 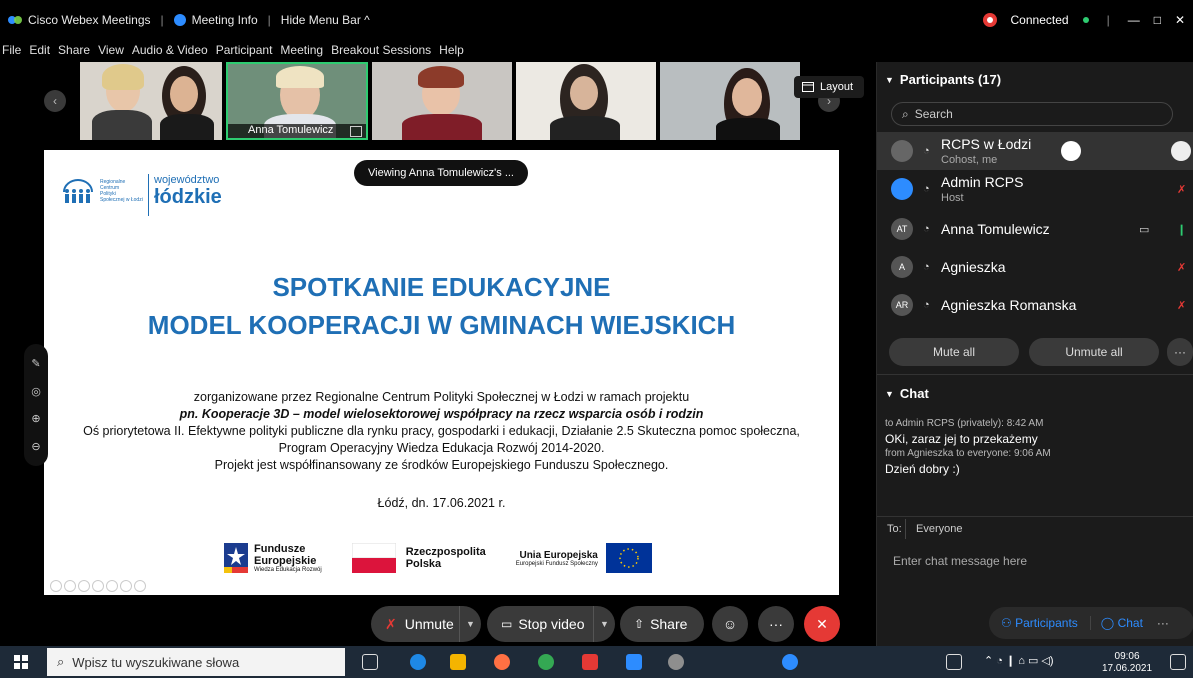 I want to click on participant-row: A ◔ Agnieszka ✗, so click(x=1035, y=267).